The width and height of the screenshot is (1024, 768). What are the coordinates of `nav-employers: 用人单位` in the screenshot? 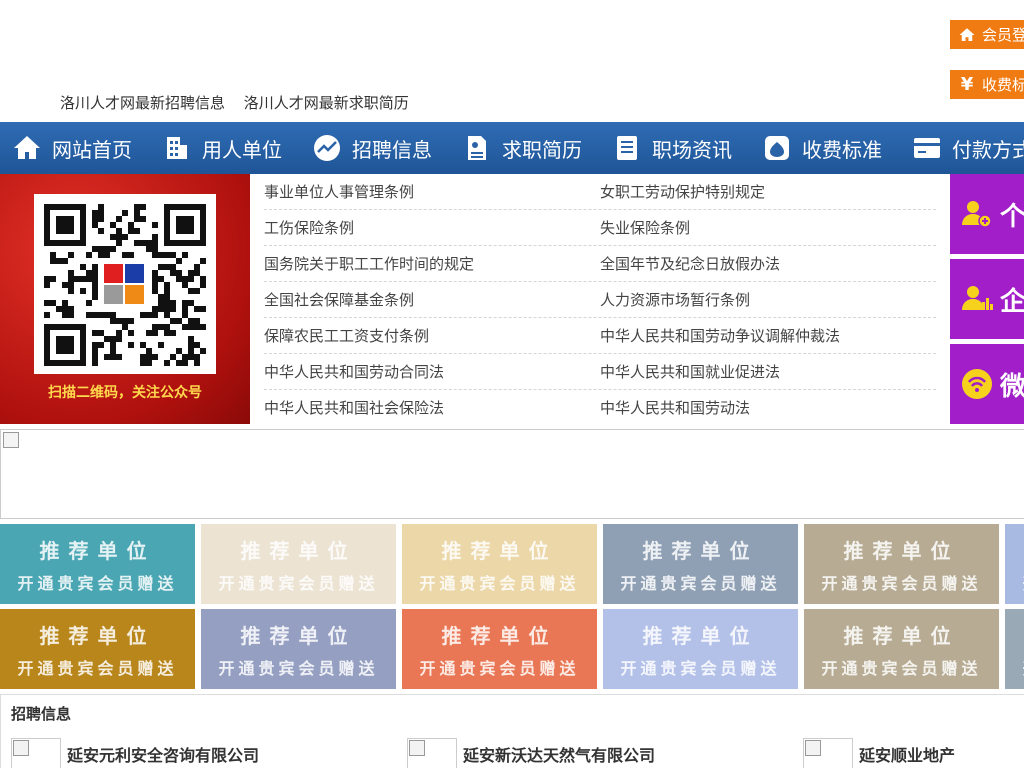 It's located at (225, 148).